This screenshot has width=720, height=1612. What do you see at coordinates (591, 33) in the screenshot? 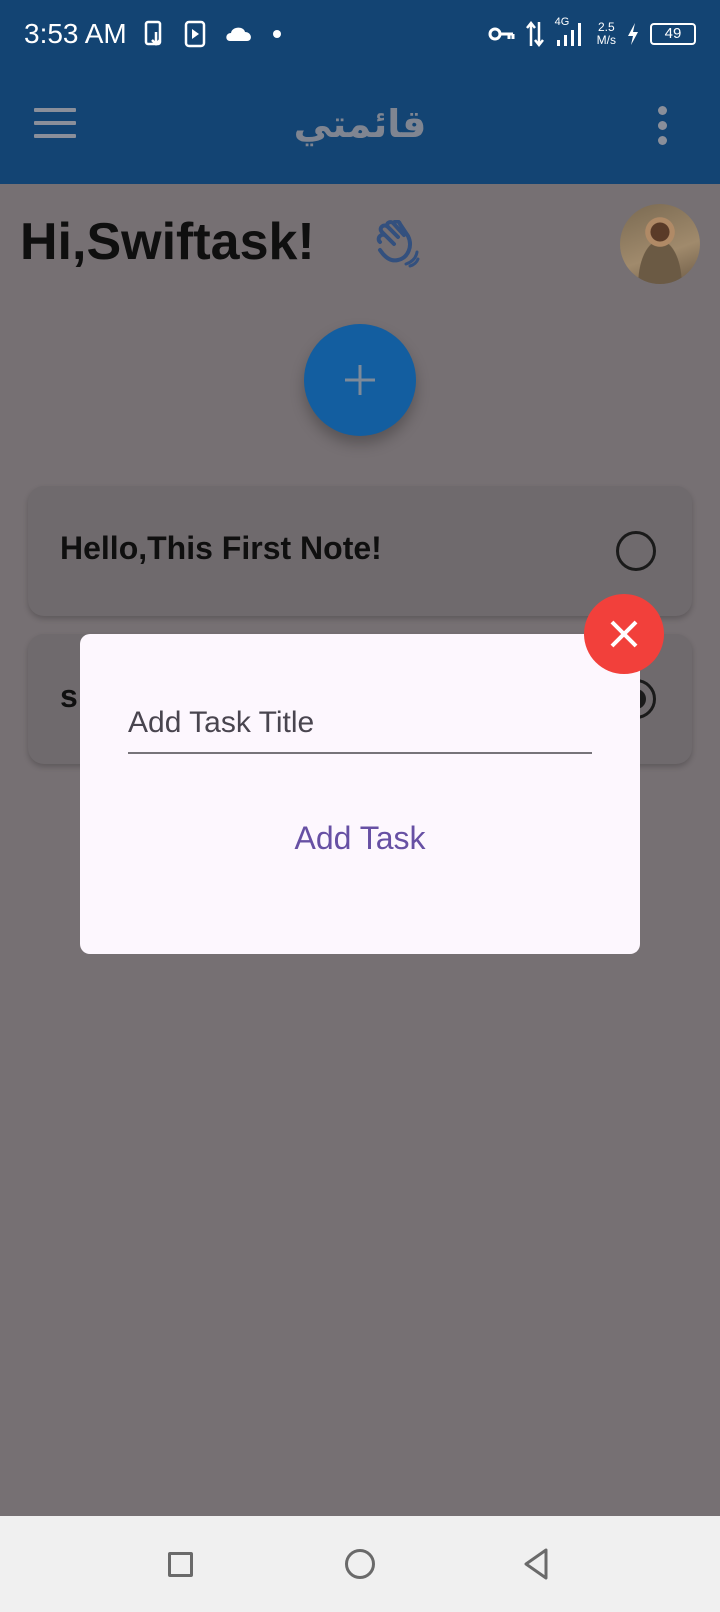
I see `status-right-icons: 4G 2.5 M/s 49` at bounding box center [591, 33].